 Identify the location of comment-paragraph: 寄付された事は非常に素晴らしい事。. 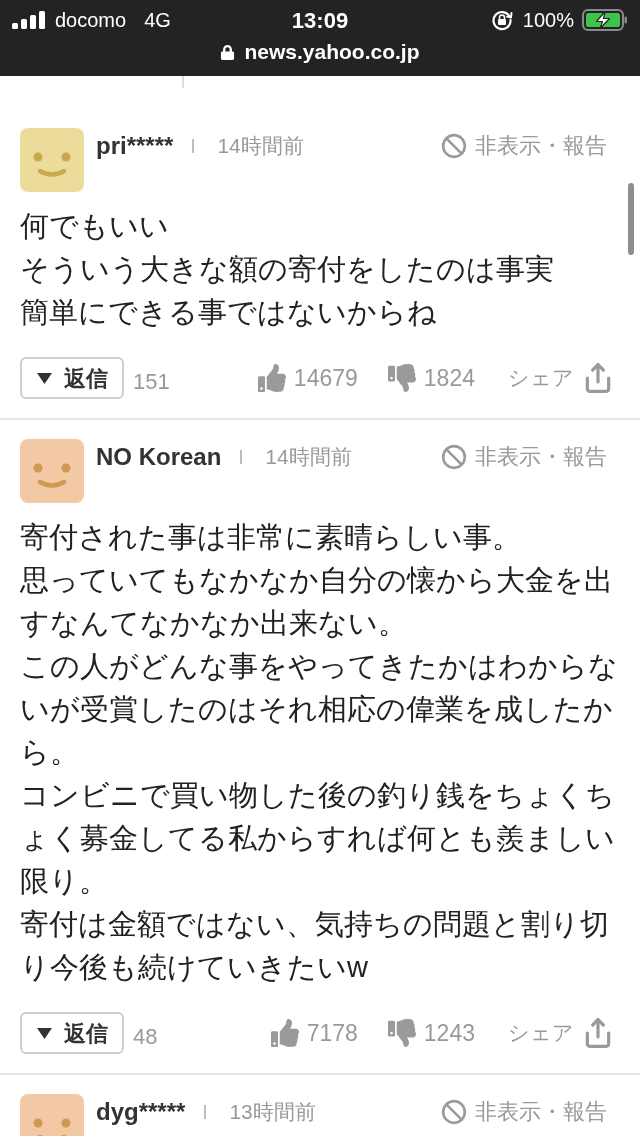
(271, 537).